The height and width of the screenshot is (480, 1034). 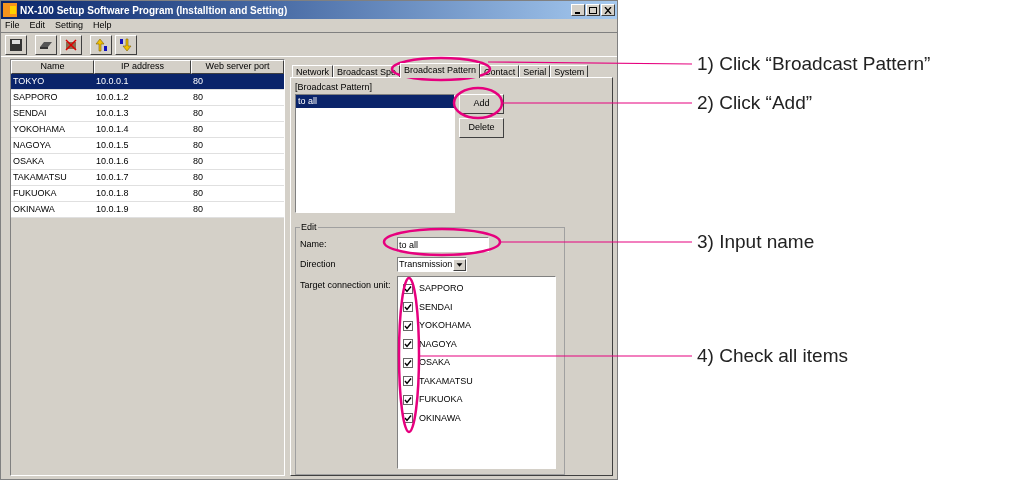 I want to click on table-row: TAKAMATSU 10.0.1.7 80, so click(x=147, y=178).